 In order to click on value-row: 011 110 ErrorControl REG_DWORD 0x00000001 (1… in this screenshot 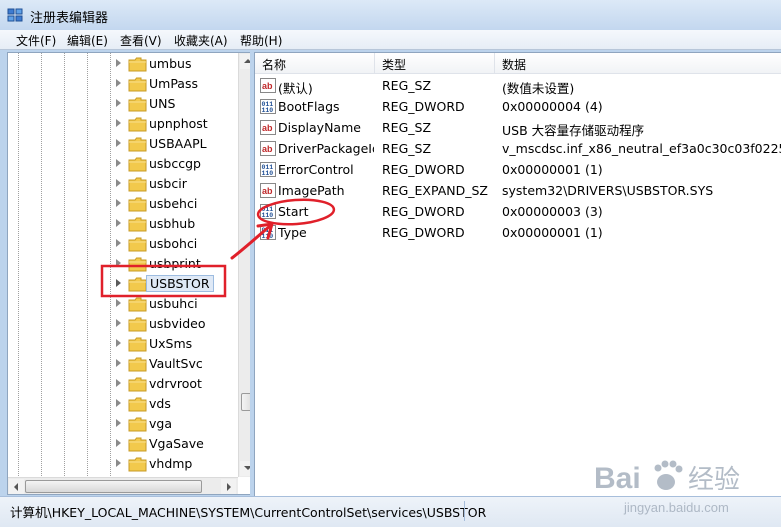, I will do `click(518, 169)`.